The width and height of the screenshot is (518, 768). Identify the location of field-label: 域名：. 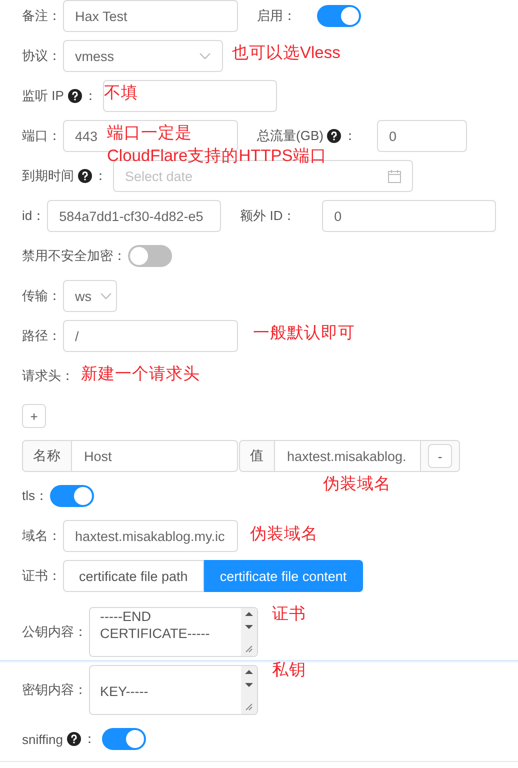
(41, 536).